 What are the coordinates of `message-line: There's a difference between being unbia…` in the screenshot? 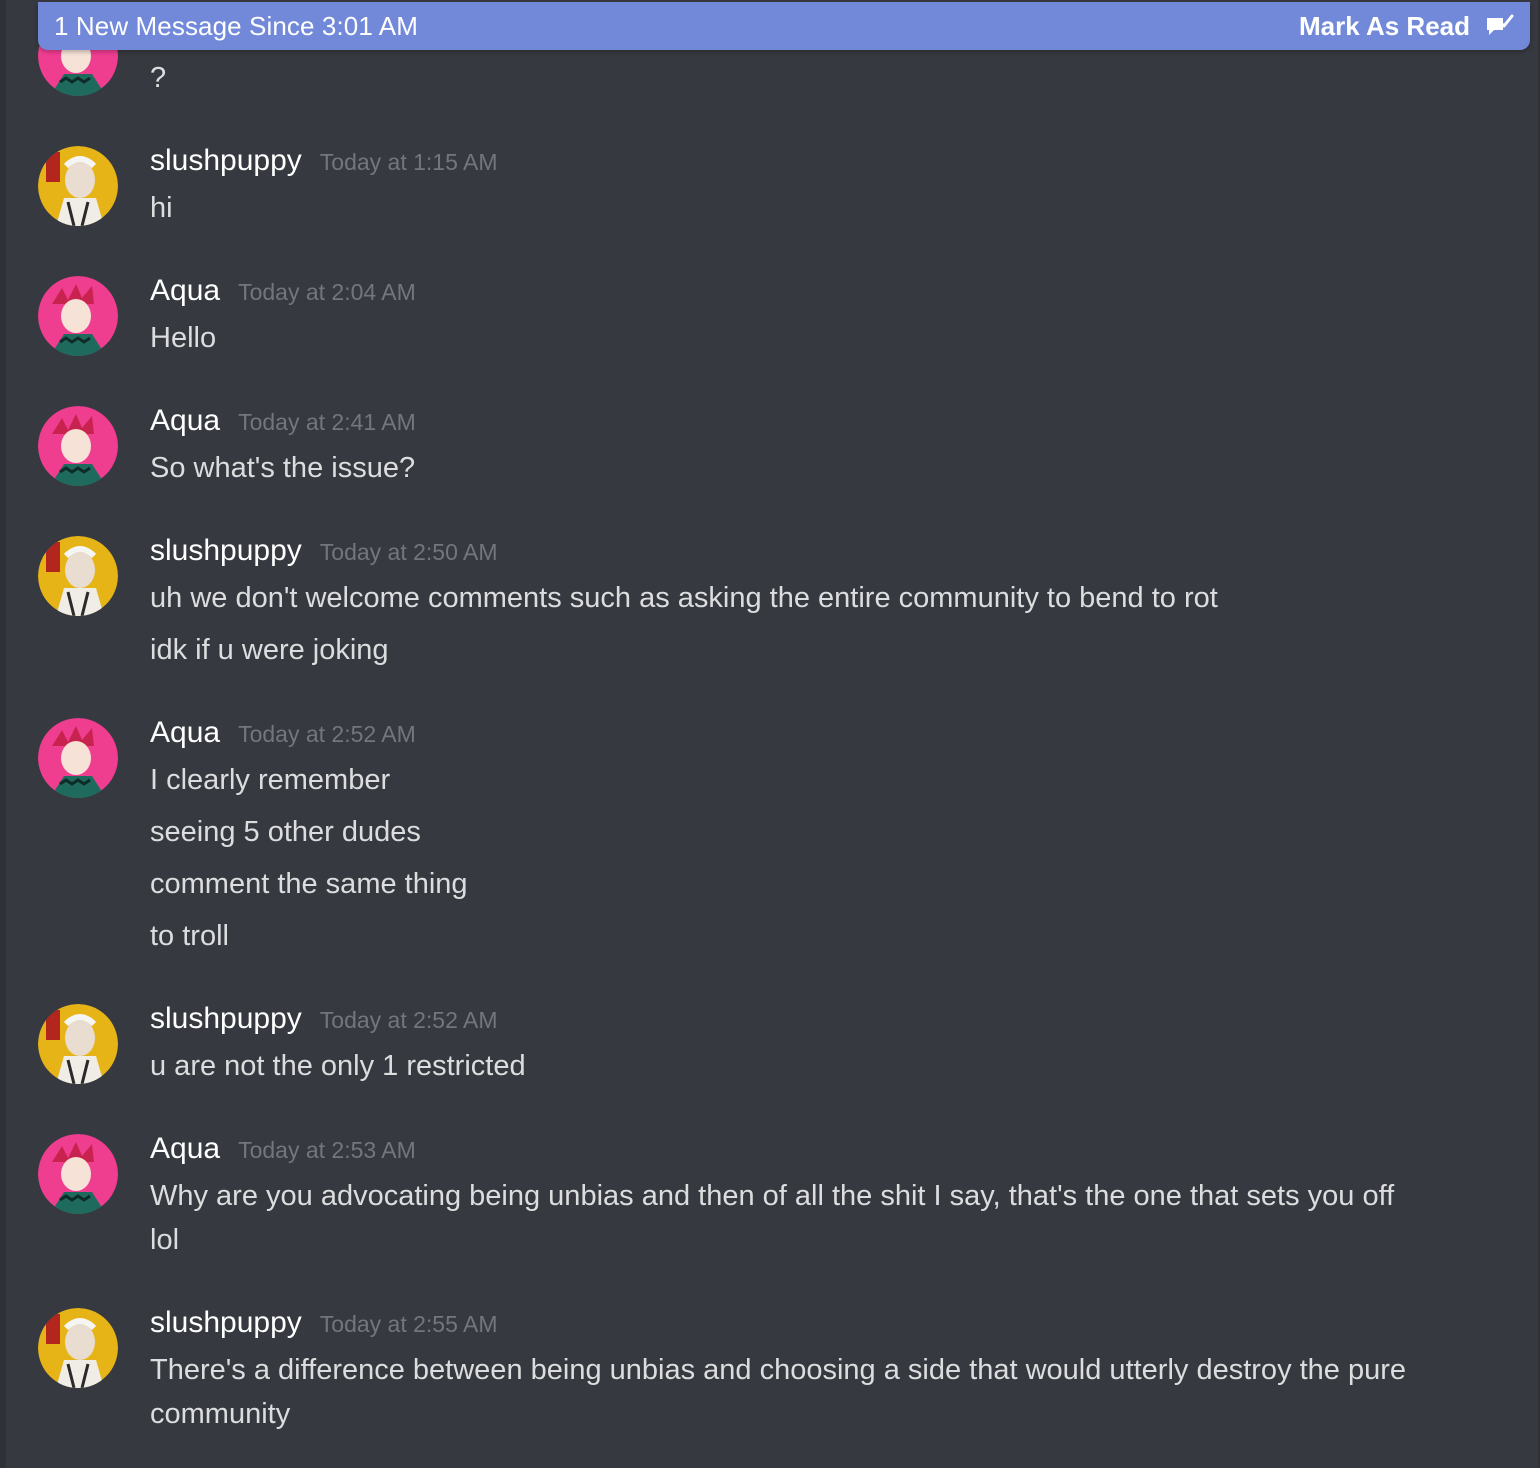 It's located at (778, 1392).